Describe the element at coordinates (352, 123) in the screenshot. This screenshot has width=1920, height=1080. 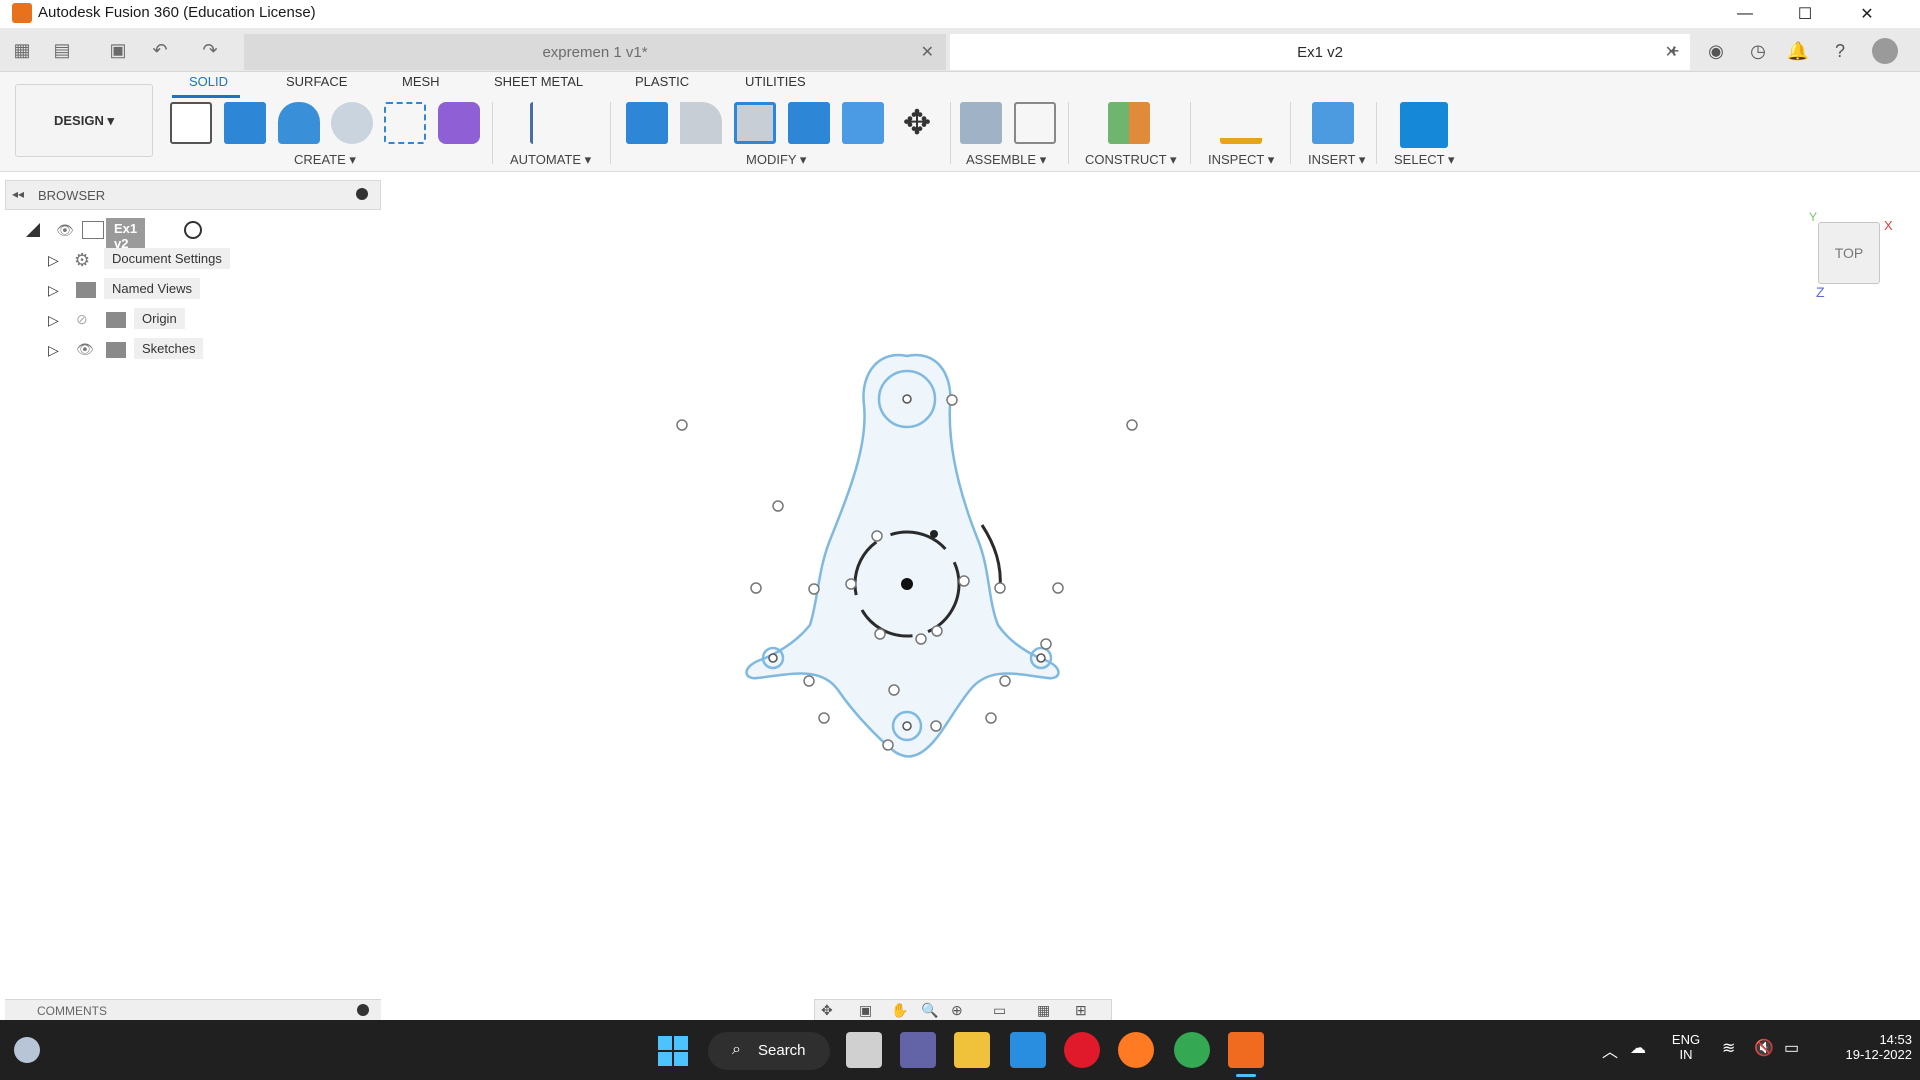
I see `hole-icon` at that location.